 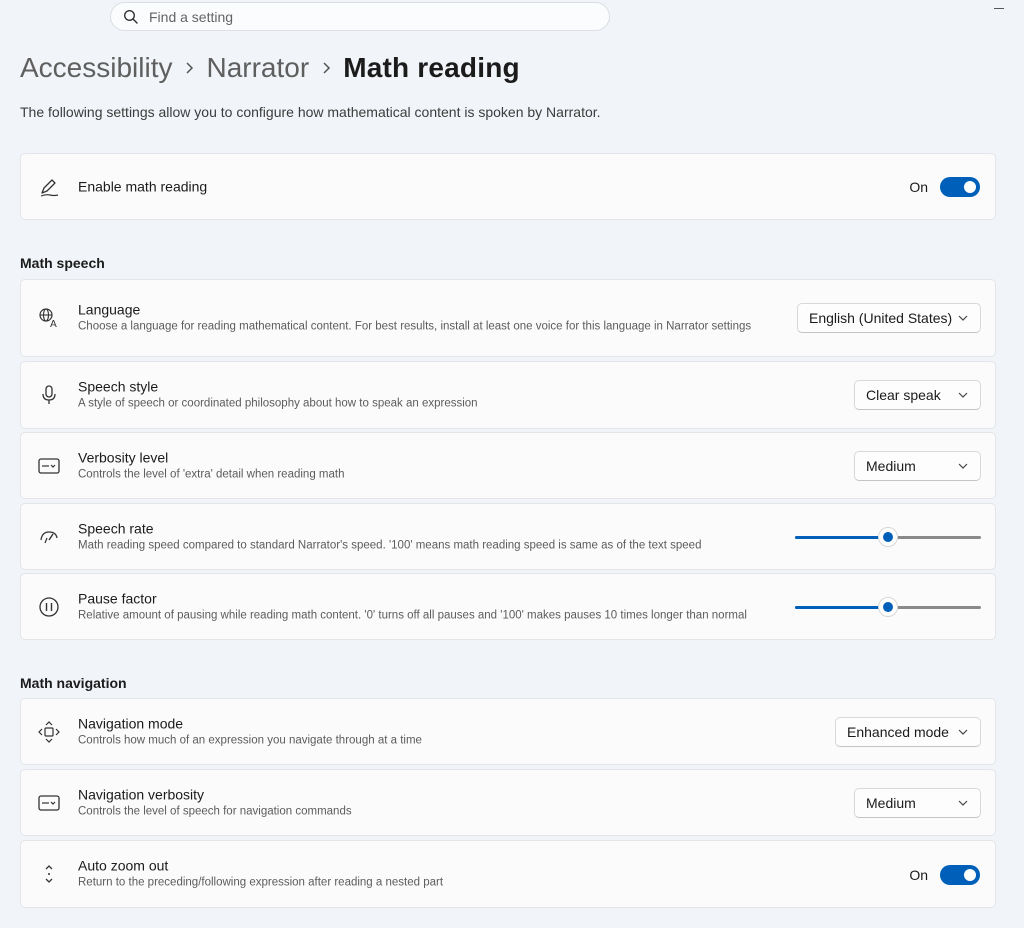 I want to click on verbosity-level-dropdown-value: Medium, so click(x=891, y=466).